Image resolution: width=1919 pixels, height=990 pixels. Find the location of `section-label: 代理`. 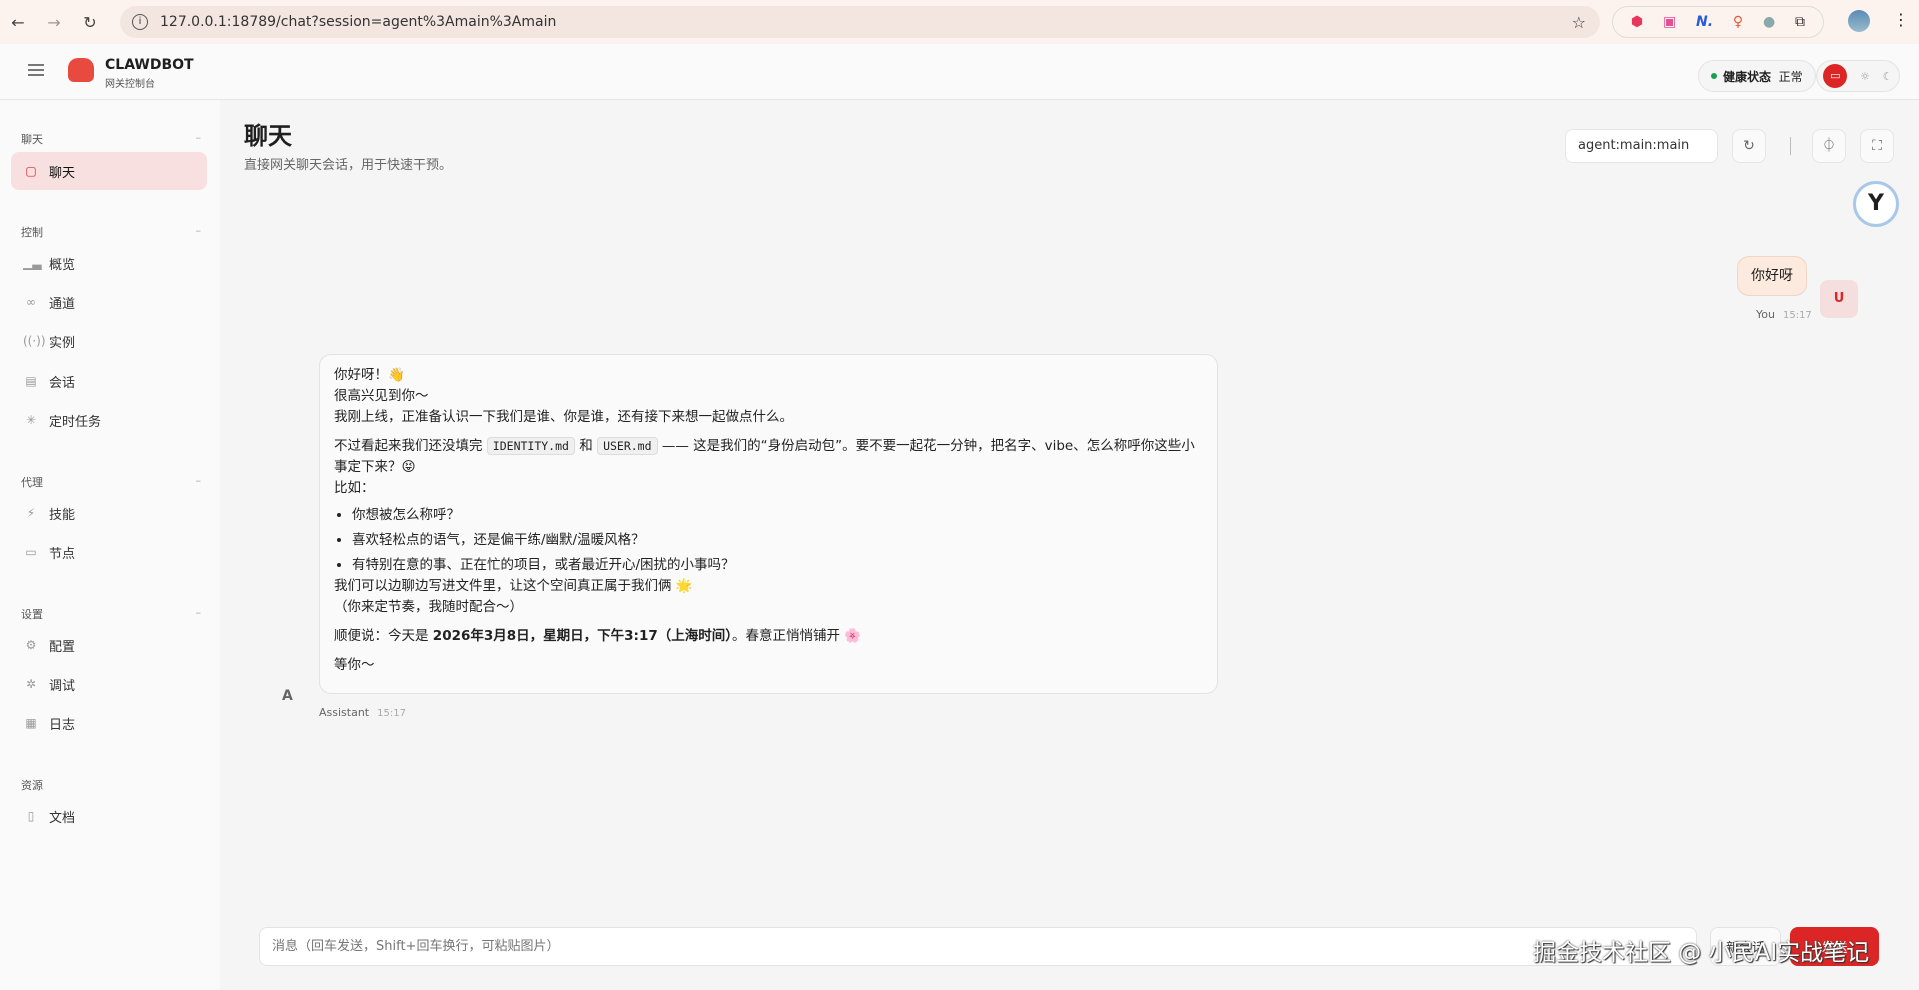

section-label: 代理 is located at coordinates (32, 482).